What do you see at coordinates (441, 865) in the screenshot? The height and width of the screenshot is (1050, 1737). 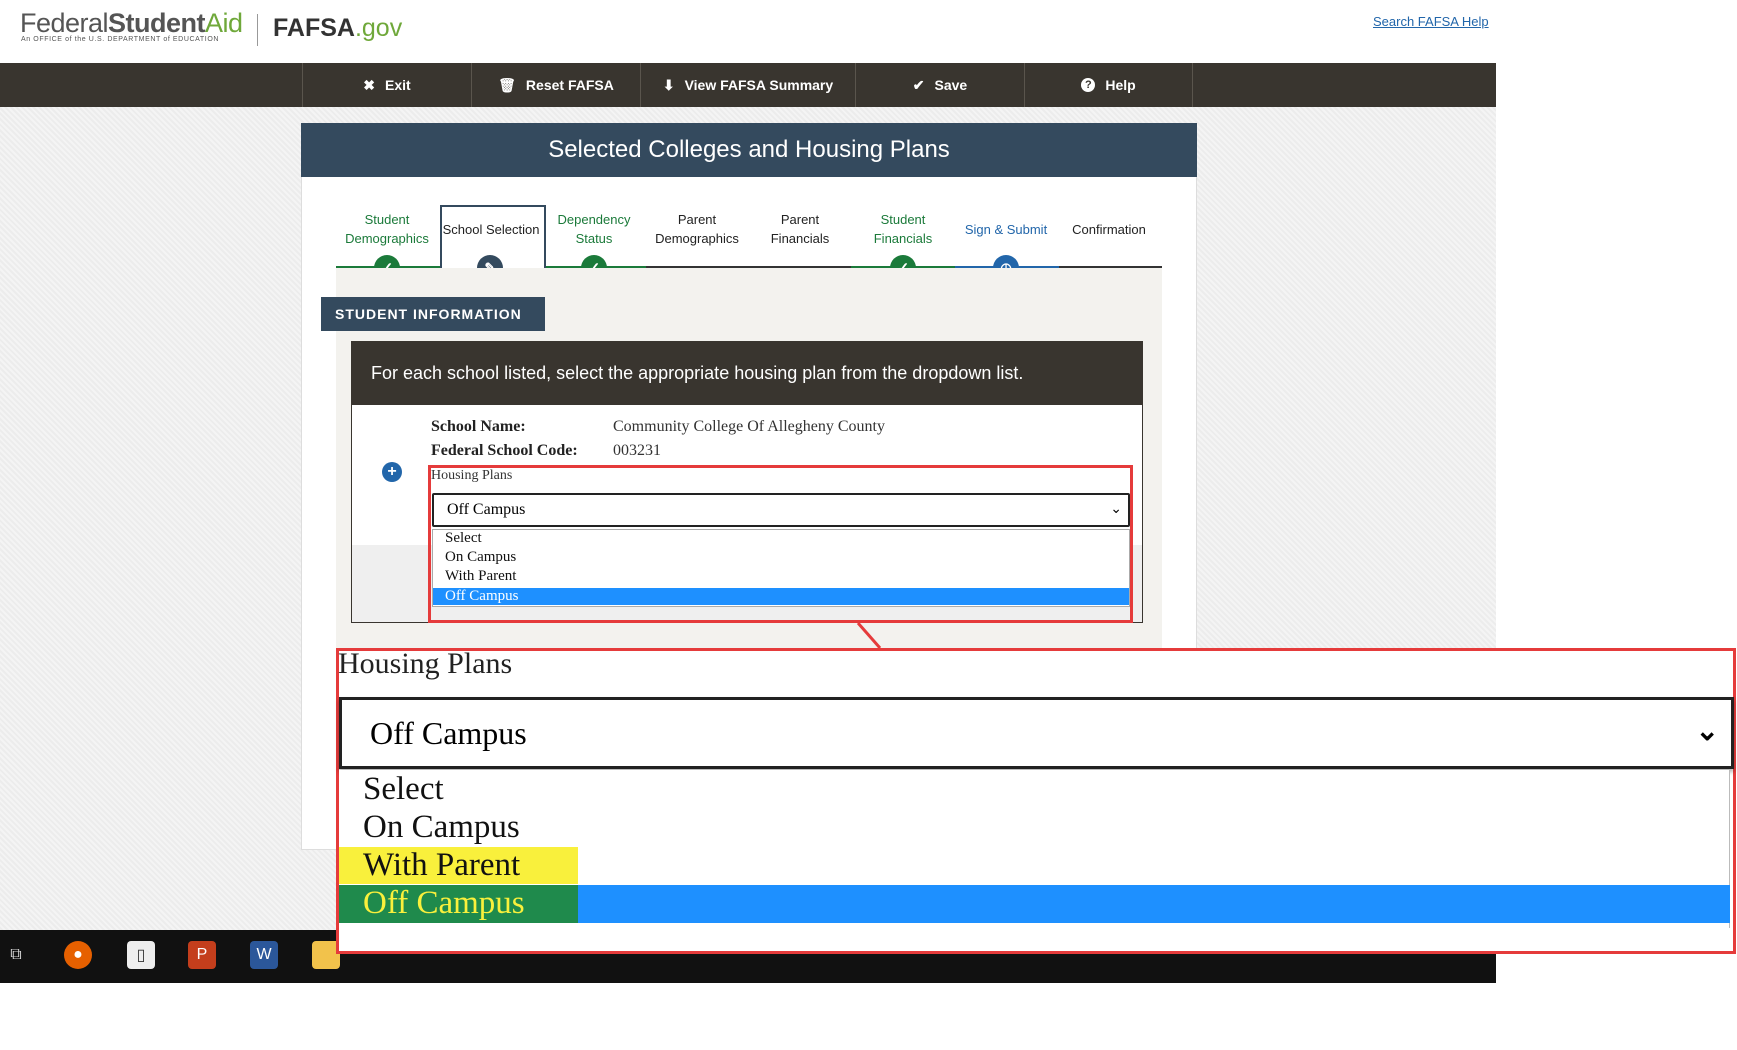 I see `zoom-option-with-parent: With Parent` at bounding box center [441, 865].